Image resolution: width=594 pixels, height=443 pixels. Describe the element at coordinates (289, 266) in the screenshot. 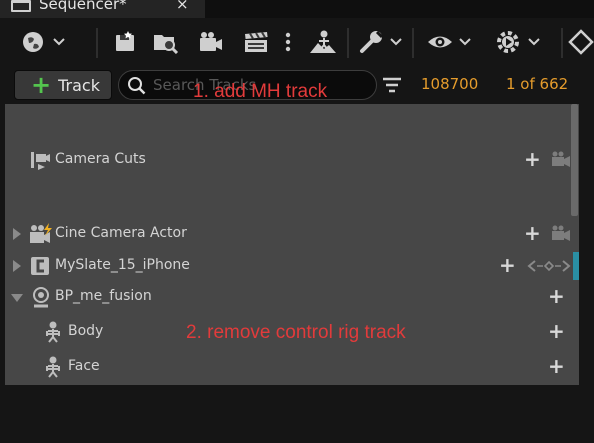

I see `track-row-myslate: MySlate_15_iPhone +` at that location.